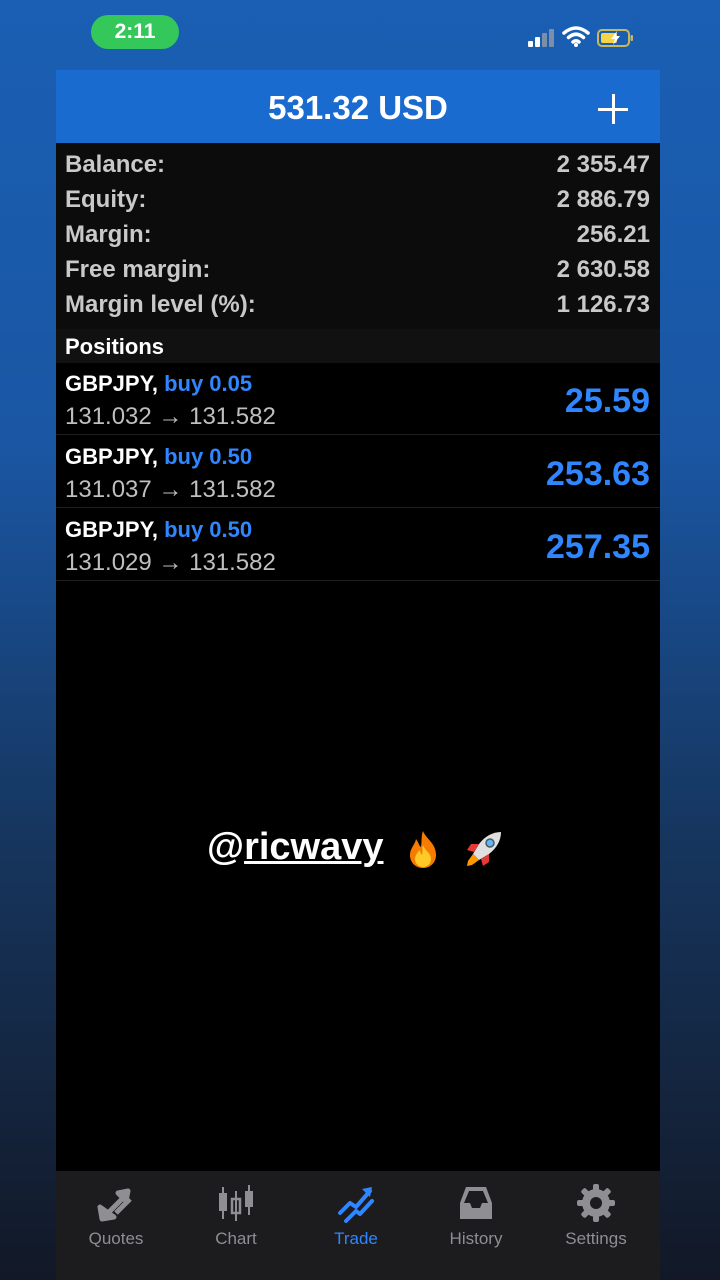  I want to click on tab-trade: Trade, so click(356, 1225).